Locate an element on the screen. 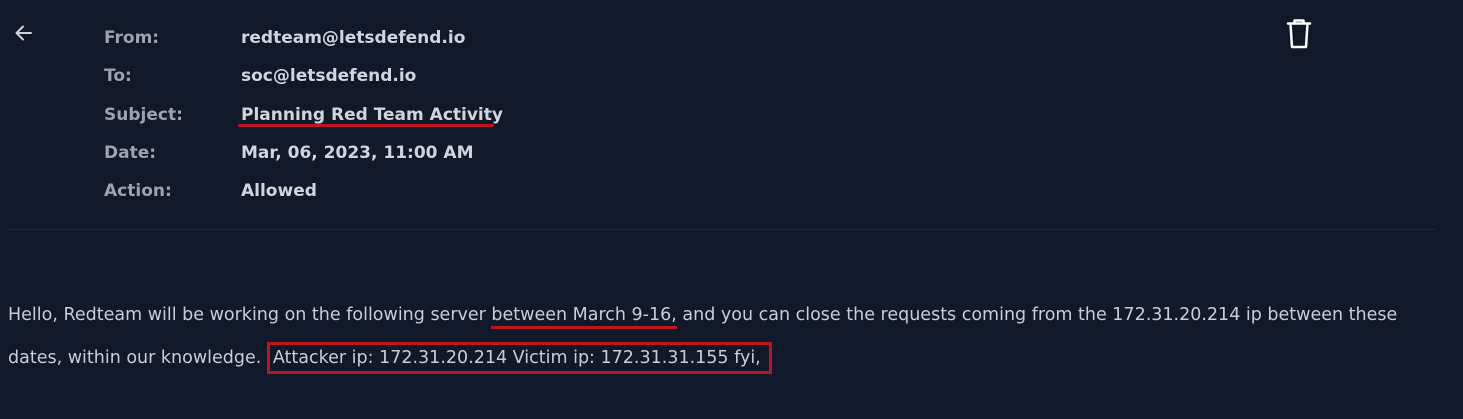 The height and width of the screenshot is (419, 1463). delete-button is located at coordinates (1299, 34).